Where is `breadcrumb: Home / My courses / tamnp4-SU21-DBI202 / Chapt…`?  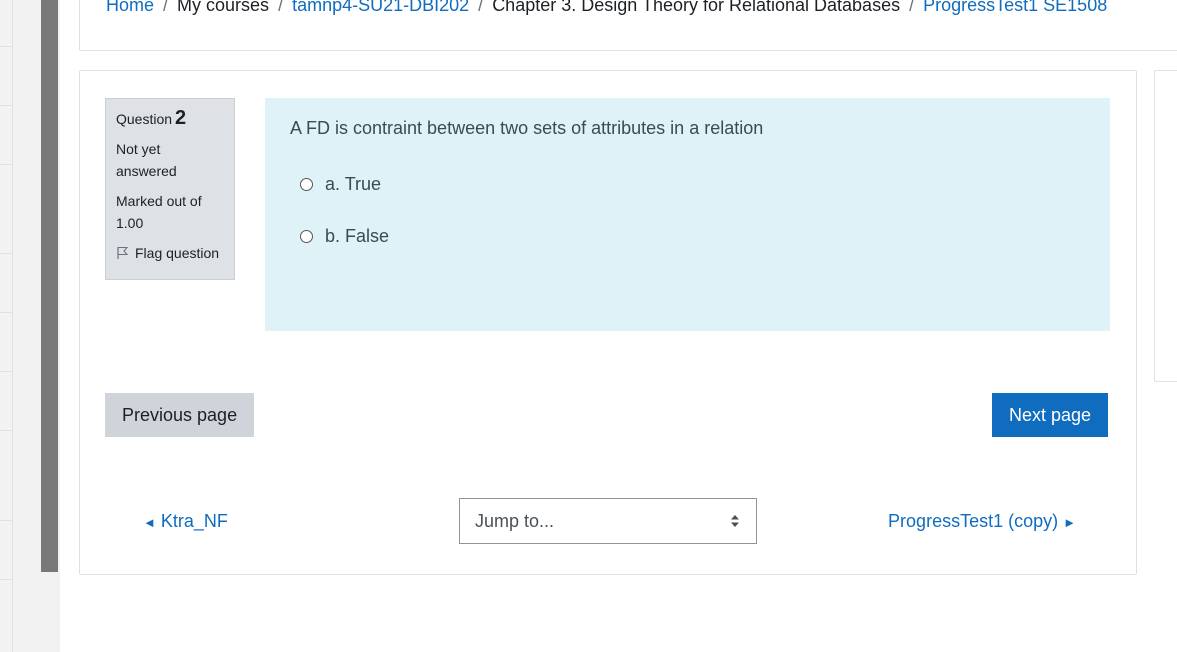
breadcrumb: Home / My courses / tamnp4-SU21-DBI202 / Chapt… is located at coordinates (606, 8).